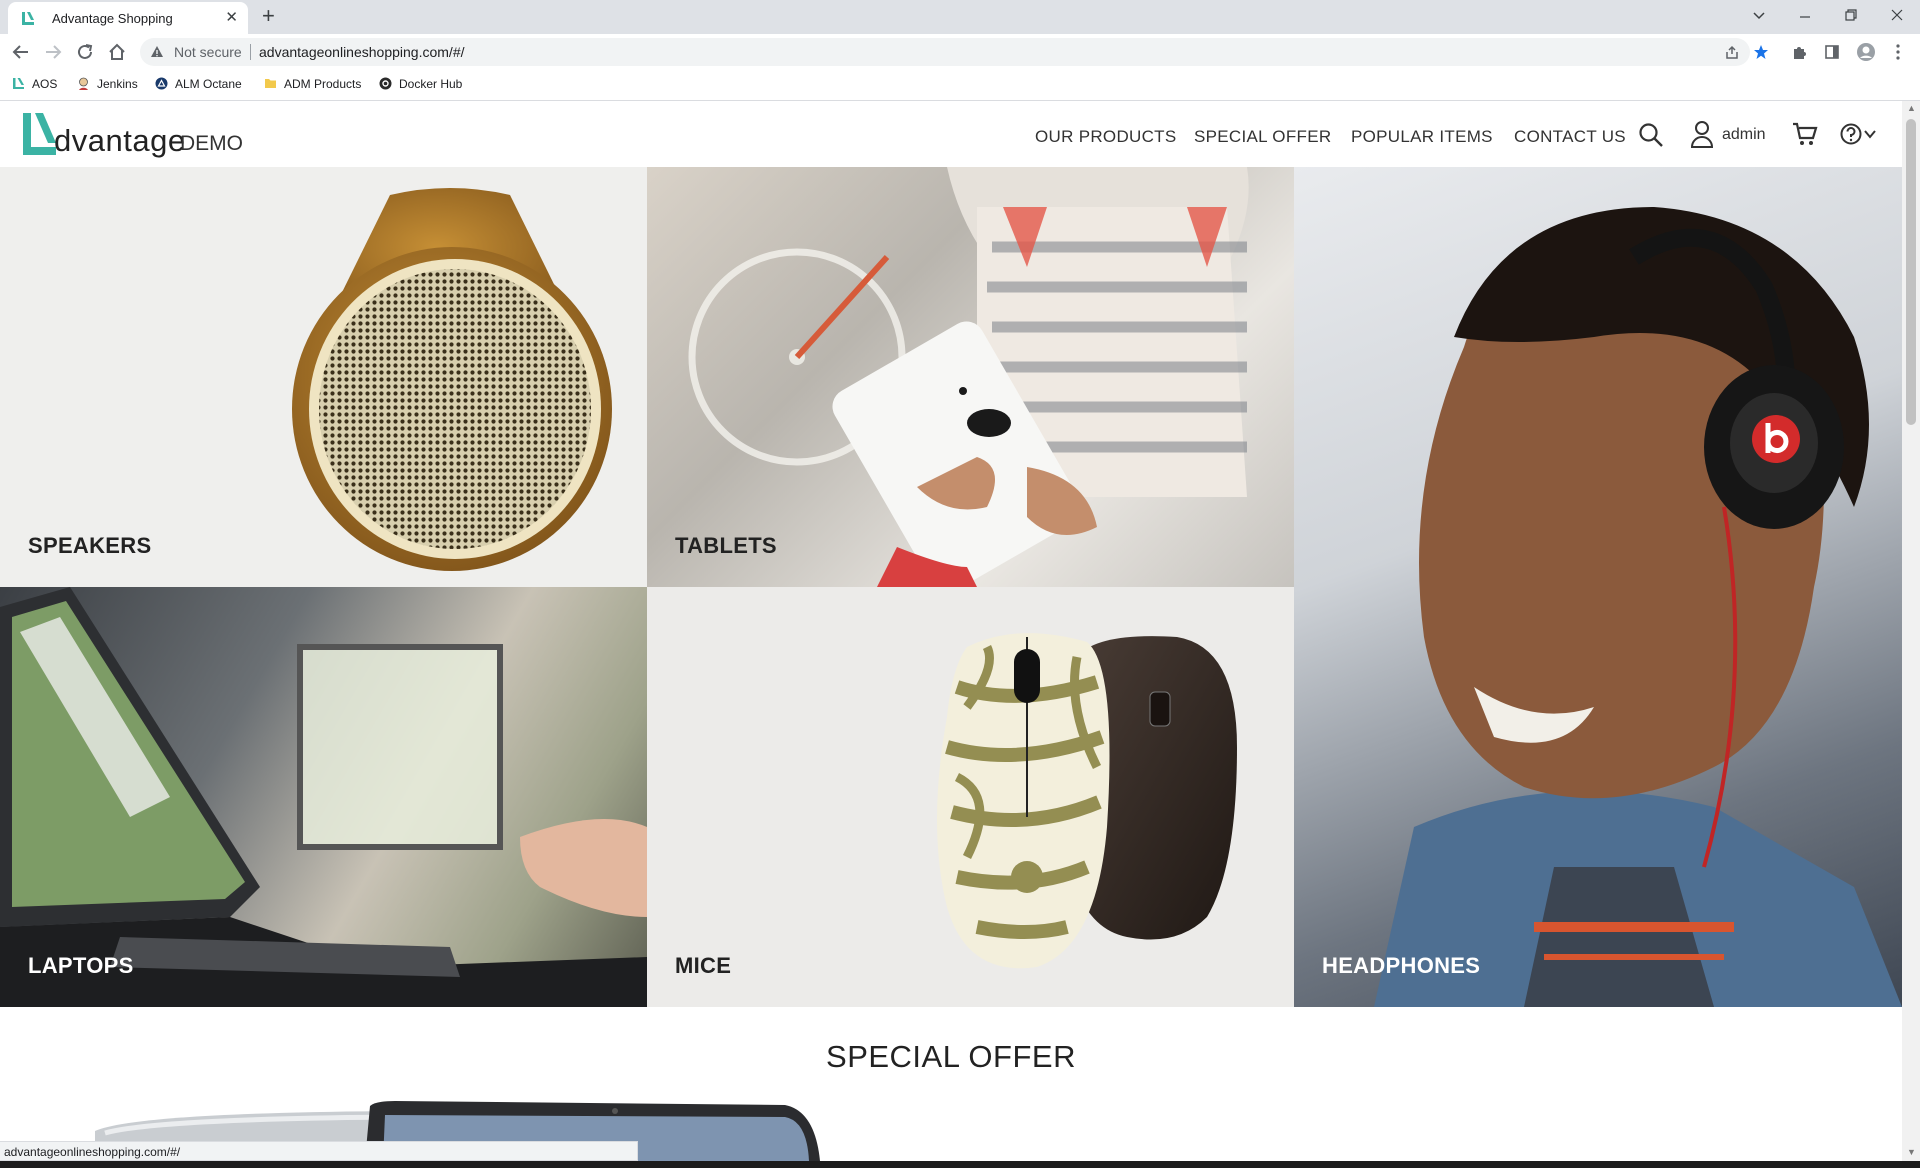 This screenshot has height=1168, width=1920. What do you see at coordinates (726, 545) in the screenshot?
I see `category-label: TABLETS` at bounding box center [726, 545].